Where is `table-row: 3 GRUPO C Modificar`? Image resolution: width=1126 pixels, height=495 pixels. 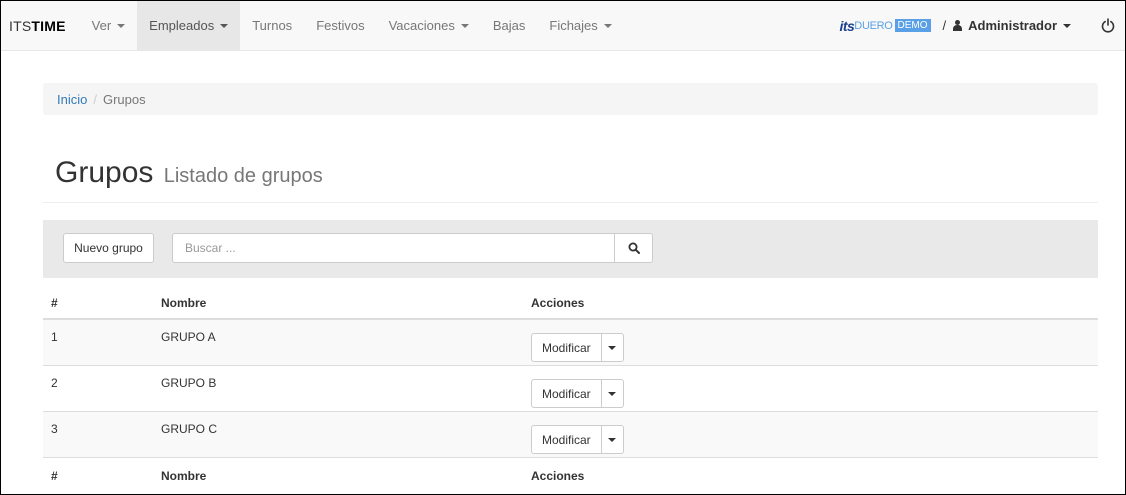
table-row: 3 GRUPO C Modificar is located at coordinates (570, 434).